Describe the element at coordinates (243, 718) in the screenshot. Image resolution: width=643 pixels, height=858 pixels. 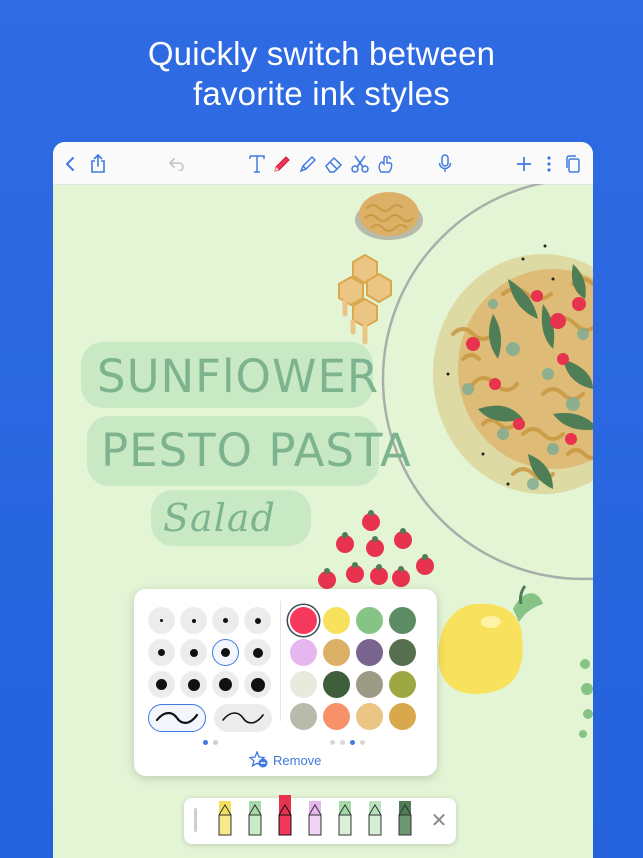
I see `stroke-style-pressure-curve` at that location.